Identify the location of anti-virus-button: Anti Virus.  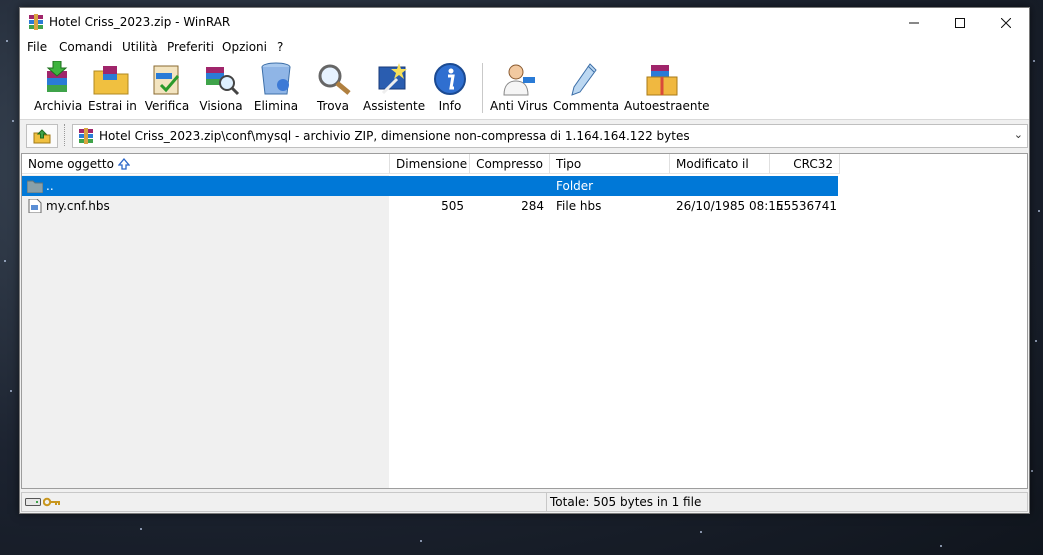
(519, 89).